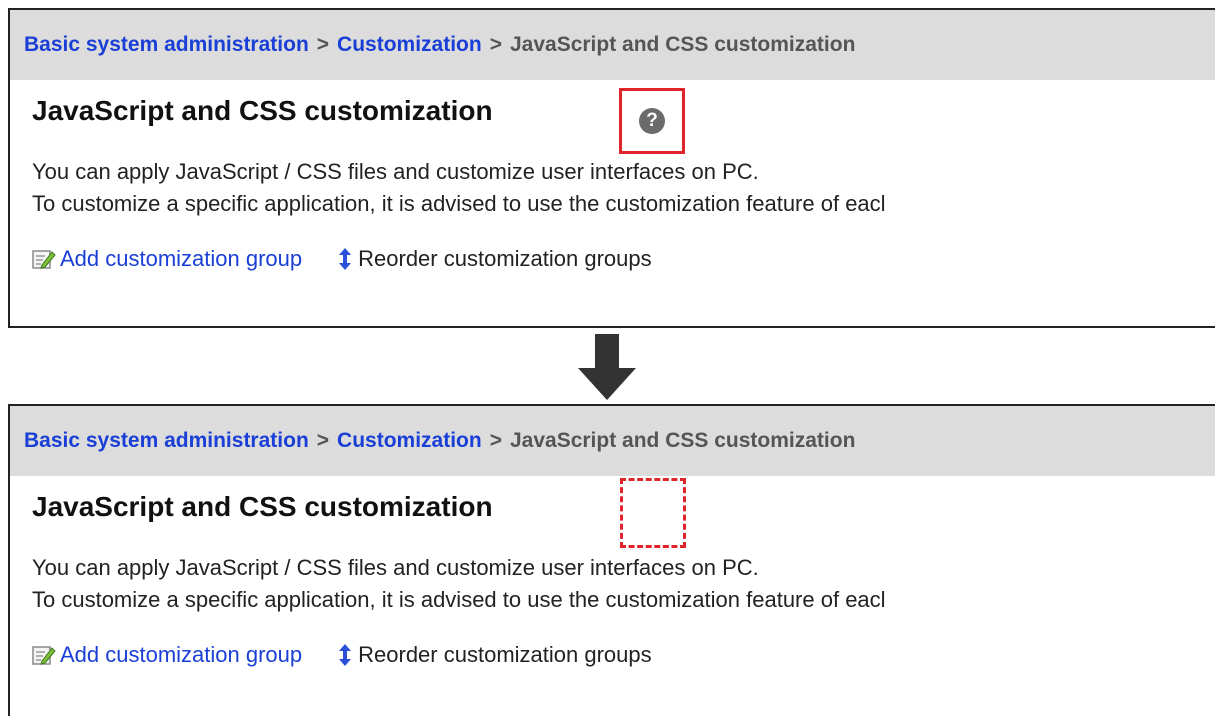 This screenshot has height=716, width=1215. I want to click on title-row: JavaScript and CSS customization, so click(612, 512).